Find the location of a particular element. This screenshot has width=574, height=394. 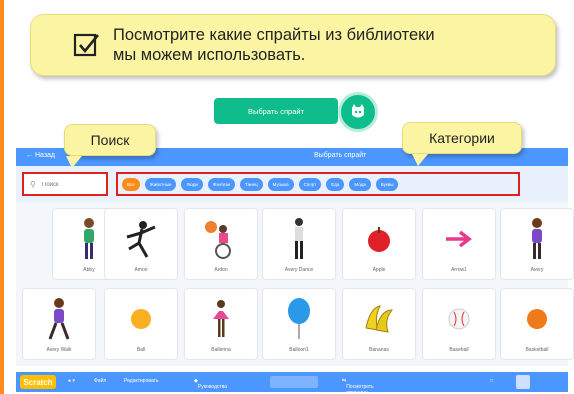

search-tag: Поиск is located at coordinates (110, 140).